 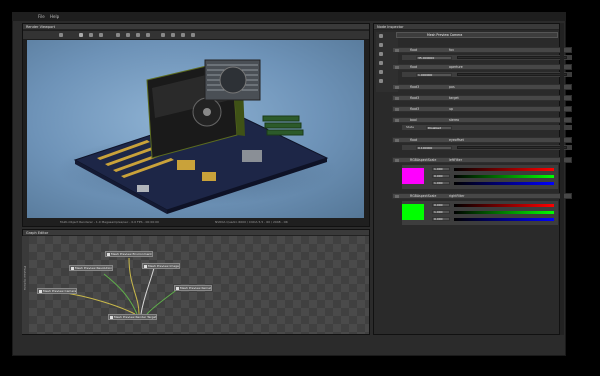 What do you see at coordinates (504, 176) in the screenshot?
I see `leftfilter-g-slider` at bounding box center [504, 176].